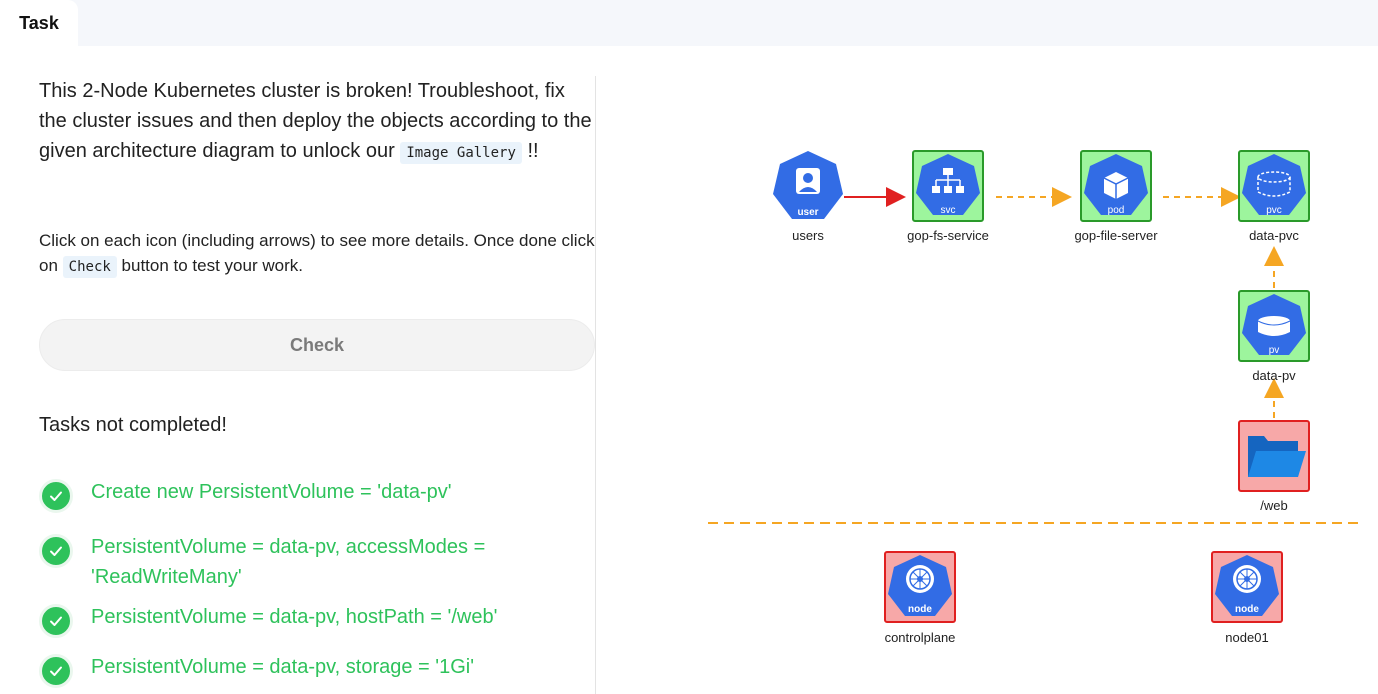 The width and height of the screenshot is (1378, 694). Describe the element at coordinates (1277, 456) in the screenshot. I see `folder-icon` at that location.